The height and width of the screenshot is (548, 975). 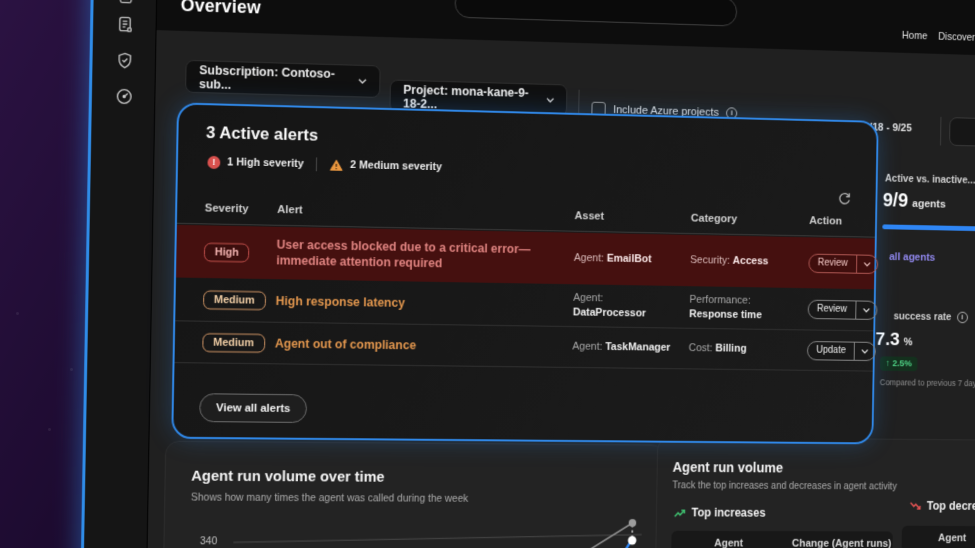 What do you see at coordinates (915, 36) in the screenshot?
I see `nav-home: Home` at bounding box center [915, 36].